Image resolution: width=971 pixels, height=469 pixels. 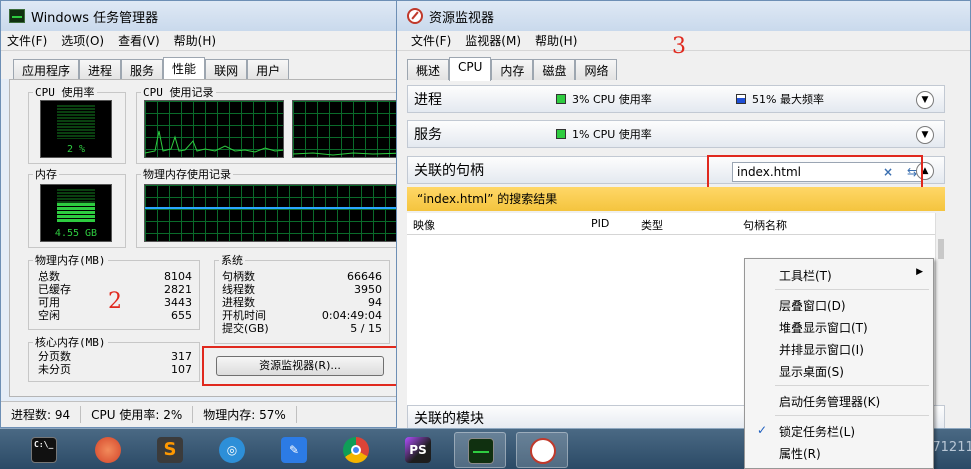 What do you see at coordinates (683, 16) in the screenshot?
I see `resource-monitor-titlebar: 资源监视器` at bounding box center [683, 16].